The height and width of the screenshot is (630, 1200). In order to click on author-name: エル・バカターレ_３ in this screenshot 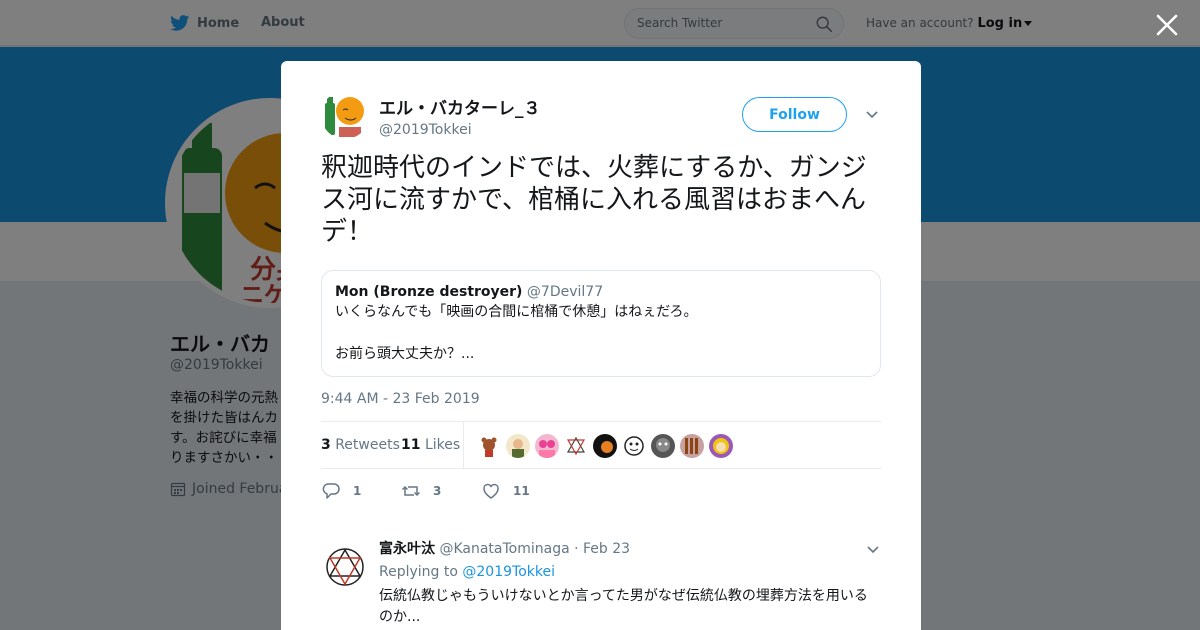, I will do `click(460, 106)`.